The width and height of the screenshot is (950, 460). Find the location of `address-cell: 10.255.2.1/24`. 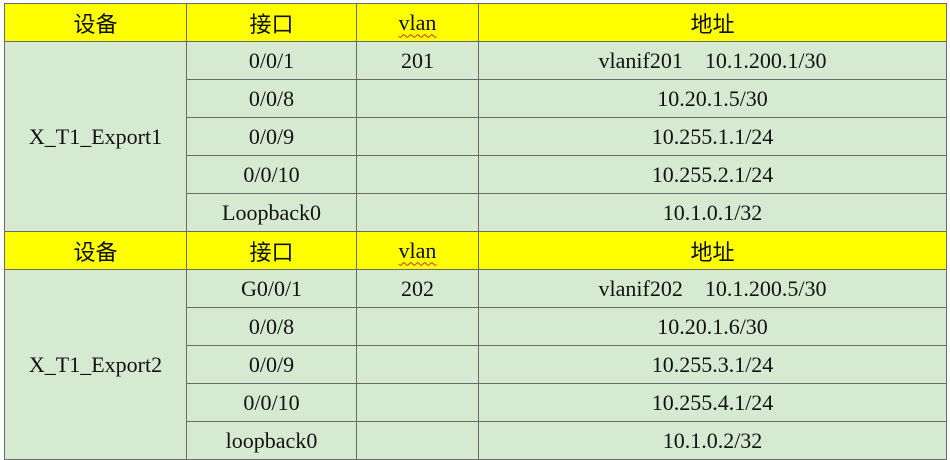

address-cell: 10.255.2.1/24 is located at coordinates (712, 174).